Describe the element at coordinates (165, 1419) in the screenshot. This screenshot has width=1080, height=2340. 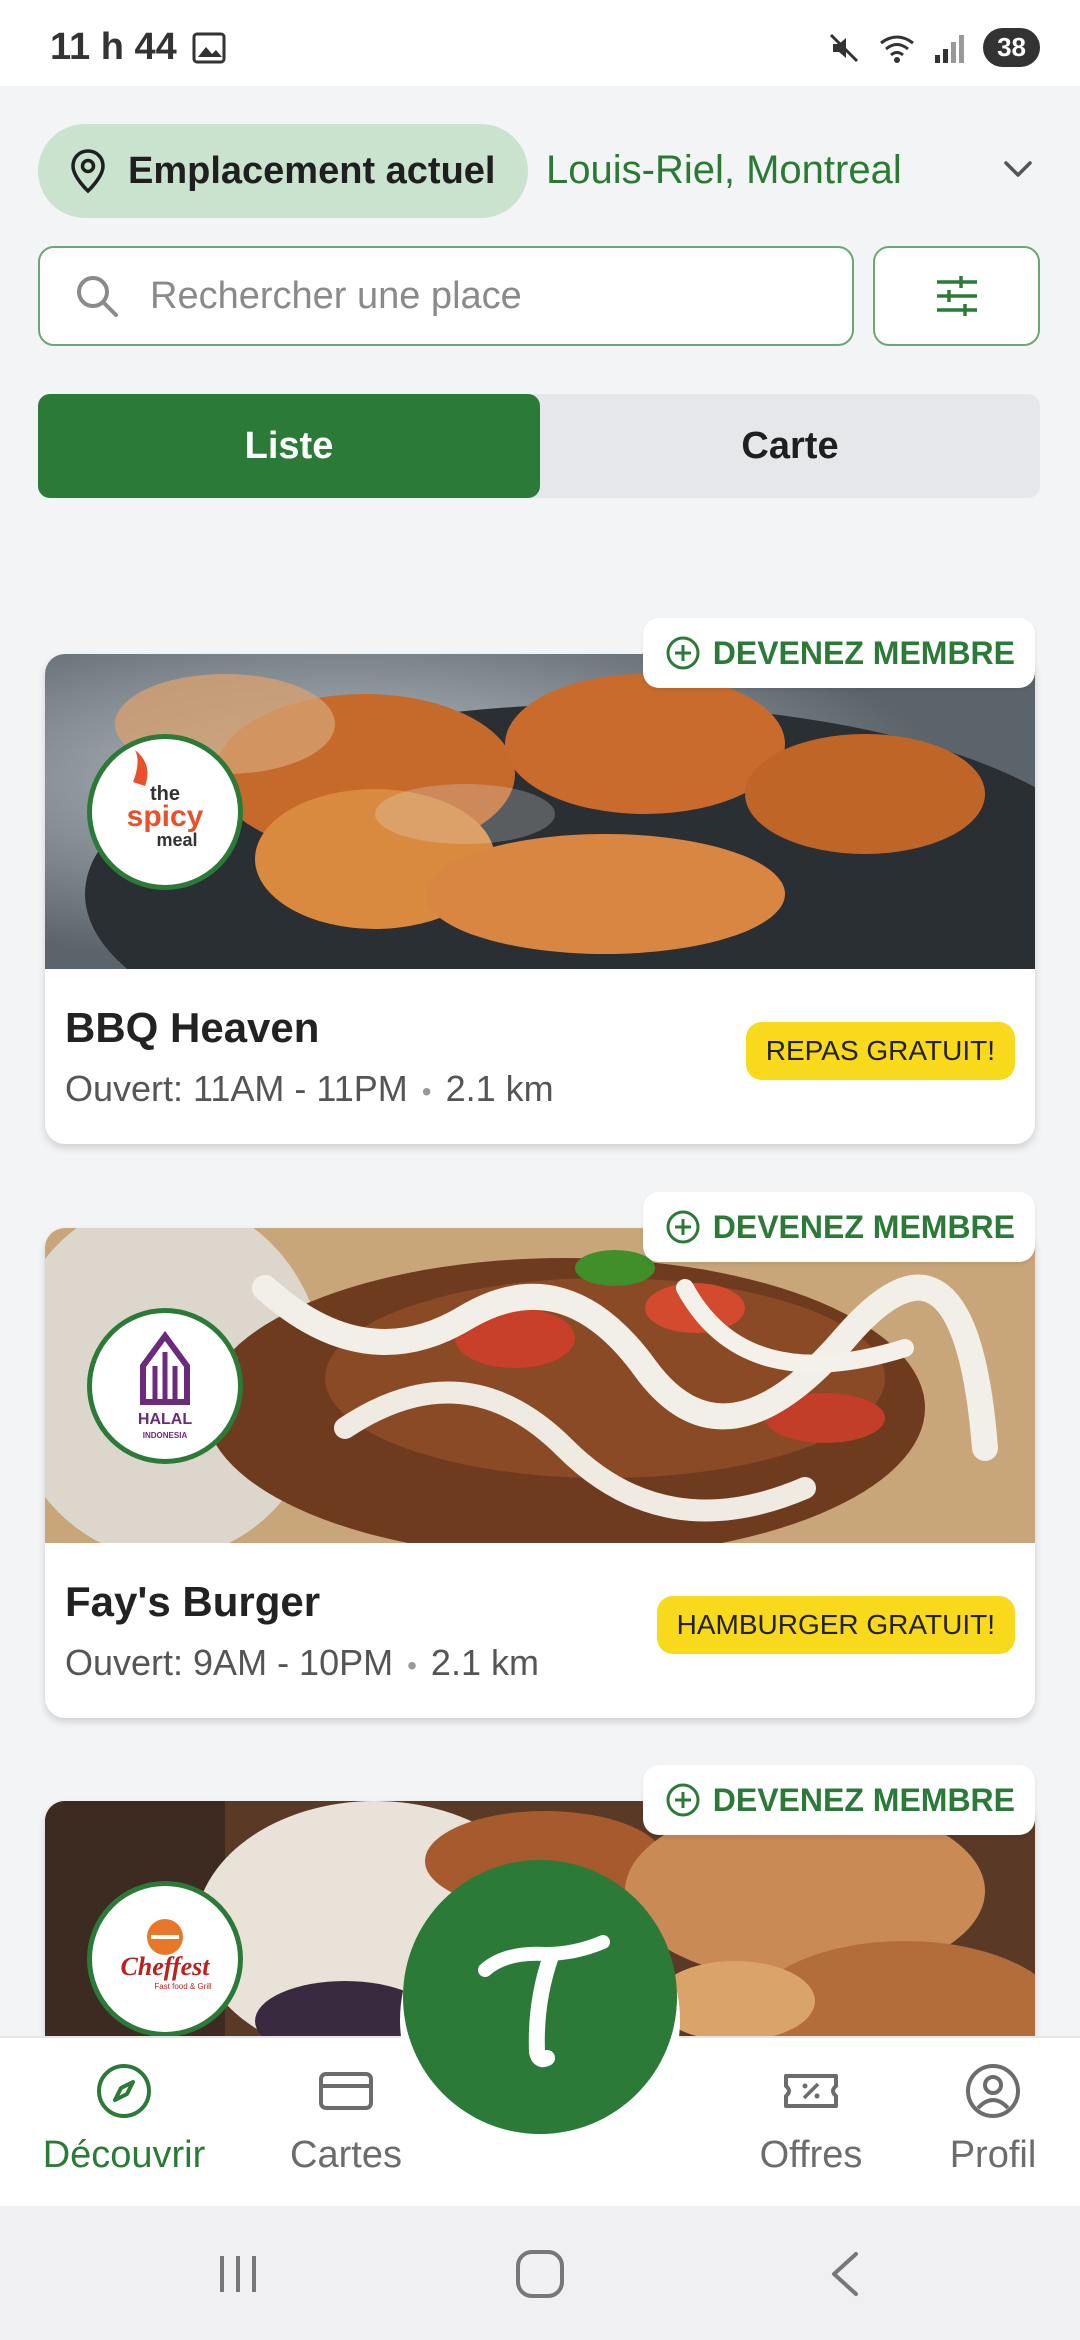
I see `svg-text: HALAL` at that location.